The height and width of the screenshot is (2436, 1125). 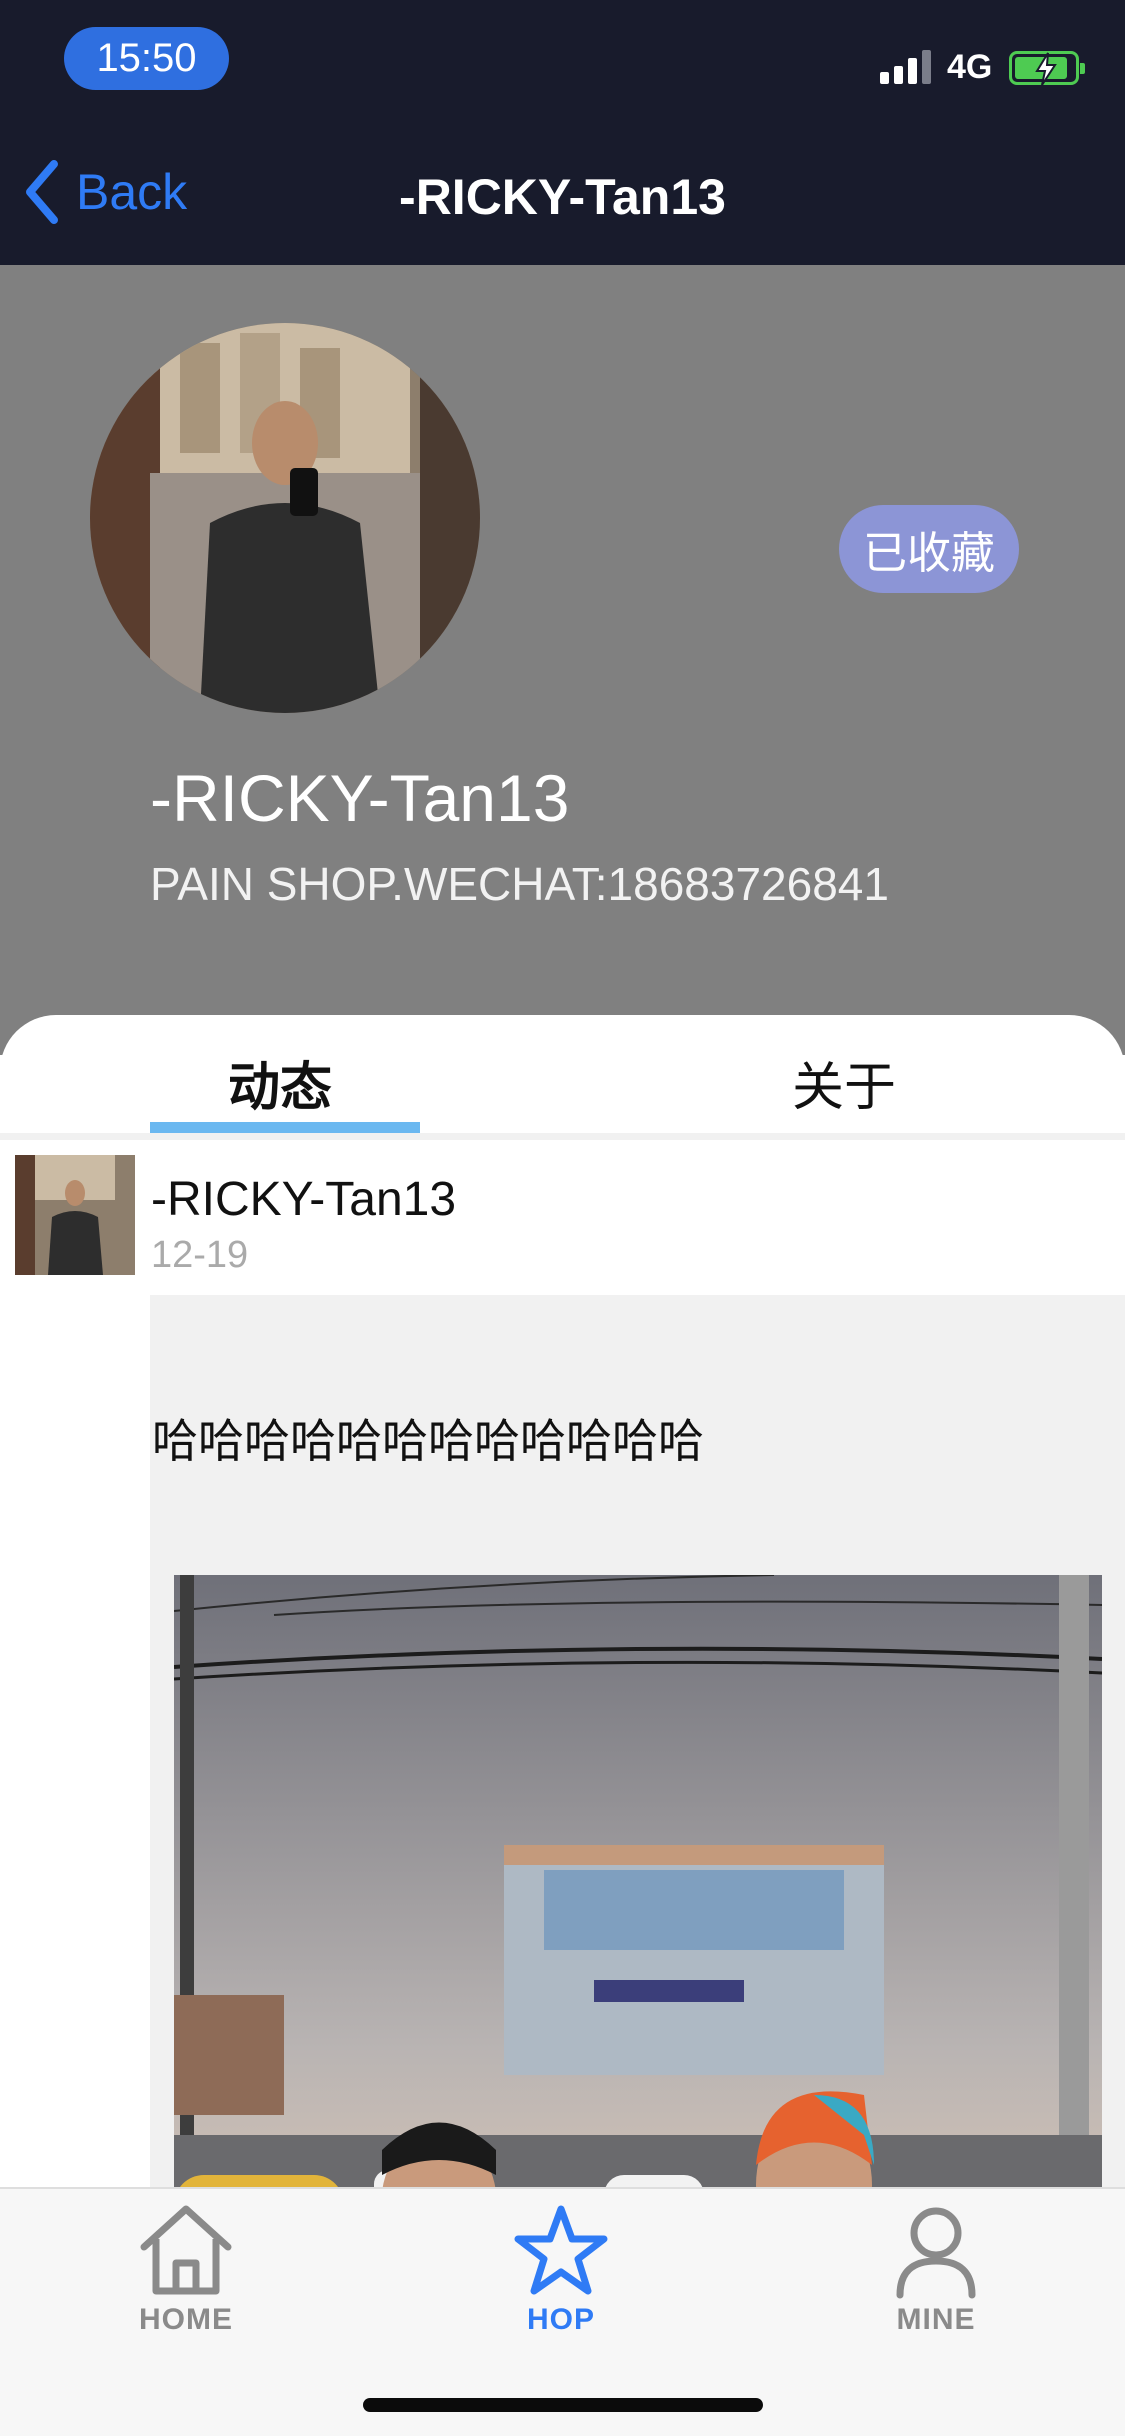 I want to click on divider, so click(x=562, y=1136).